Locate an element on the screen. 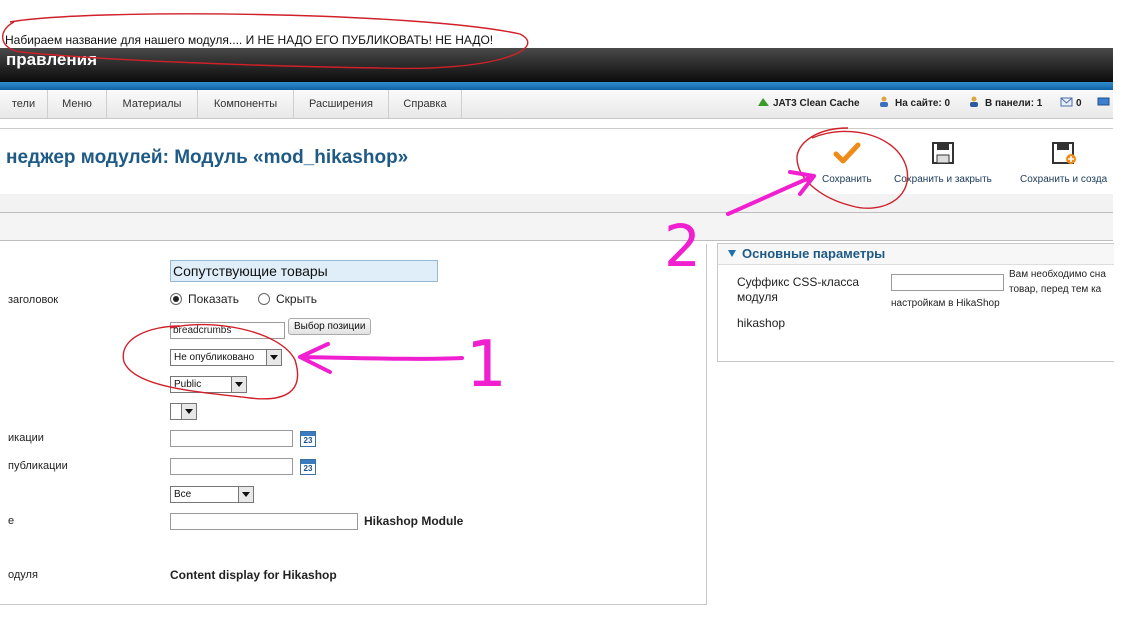 This screenshot has height=624, width=1147. save-close-label: Сохранить и закрыть is located at coordinates (943, 179).